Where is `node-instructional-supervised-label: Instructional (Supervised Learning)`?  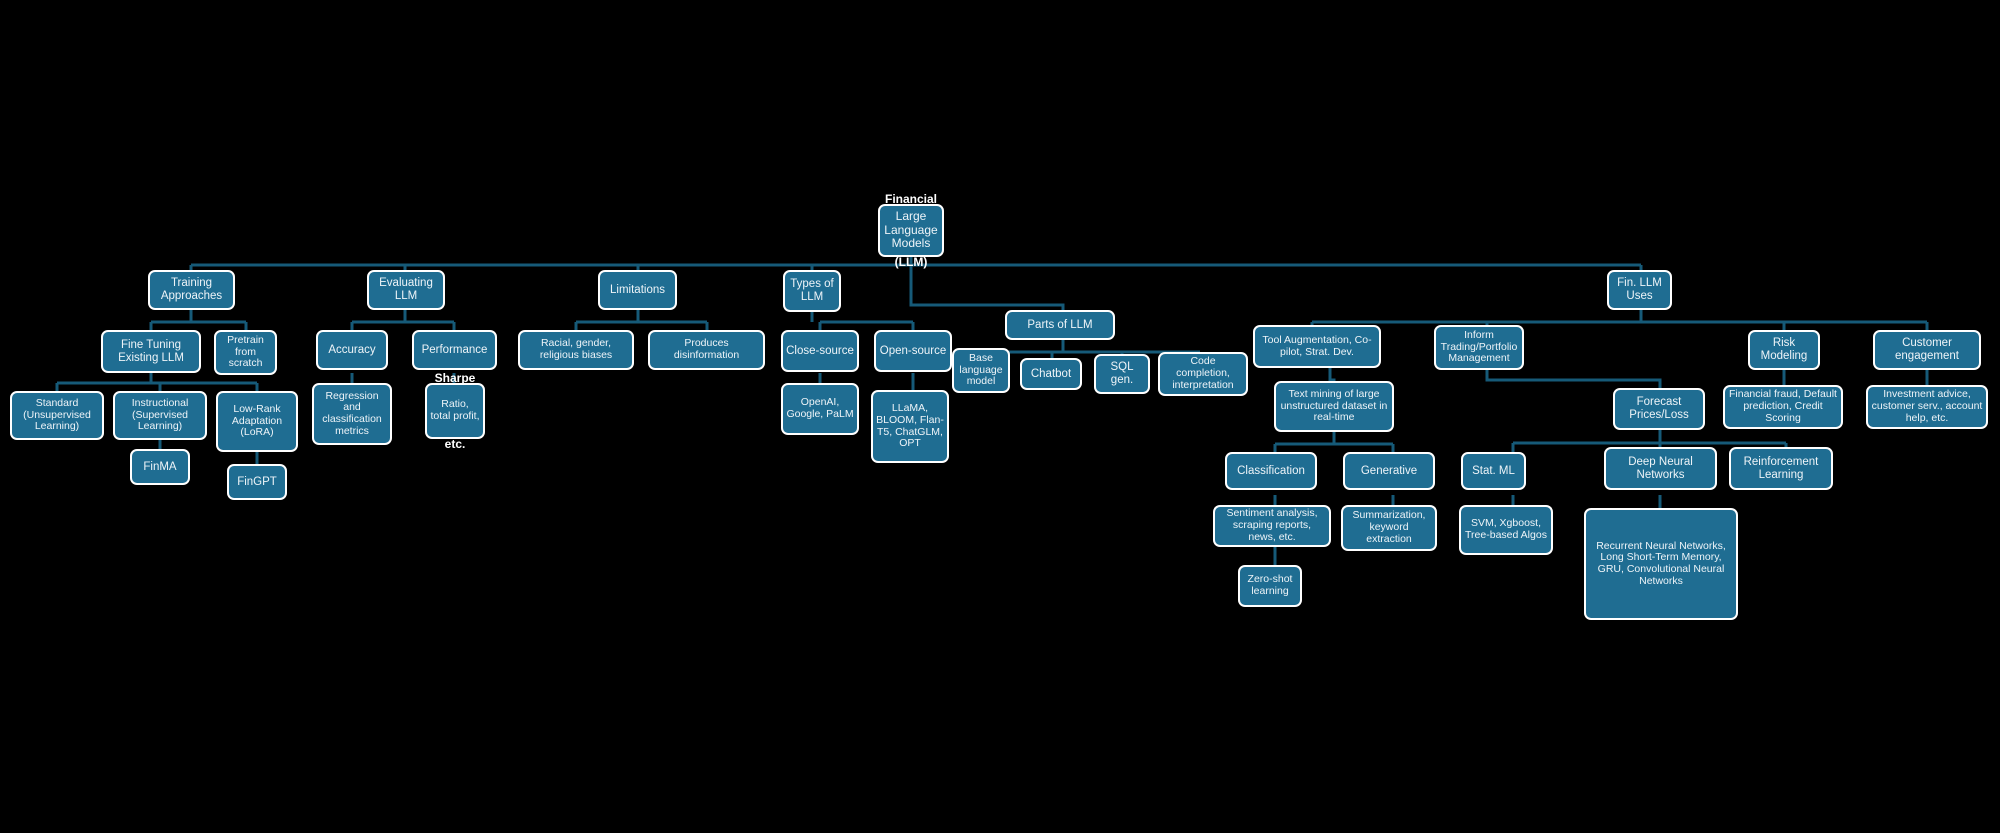
node-instructional-supervised-label: Instructional (Supervised Learning) is located at coordinates (160, 414).